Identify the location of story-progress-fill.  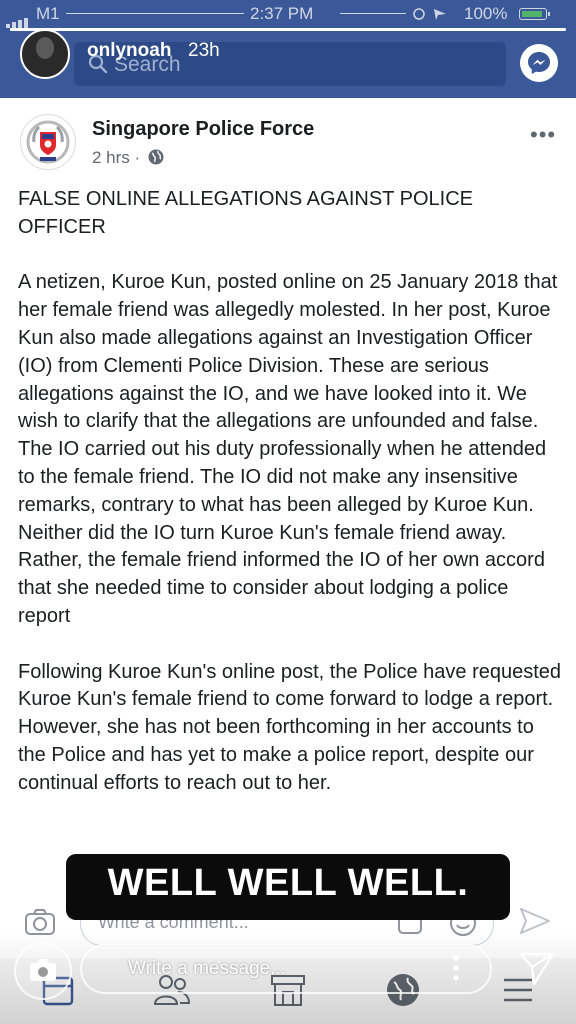
(288, 29).